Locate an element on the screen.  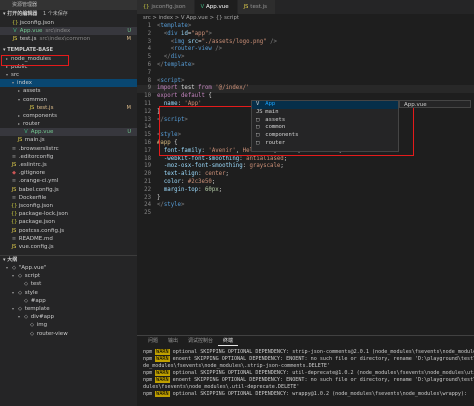
tree-item-app-vue: V App.vue U is located at coordinates (68, 132).